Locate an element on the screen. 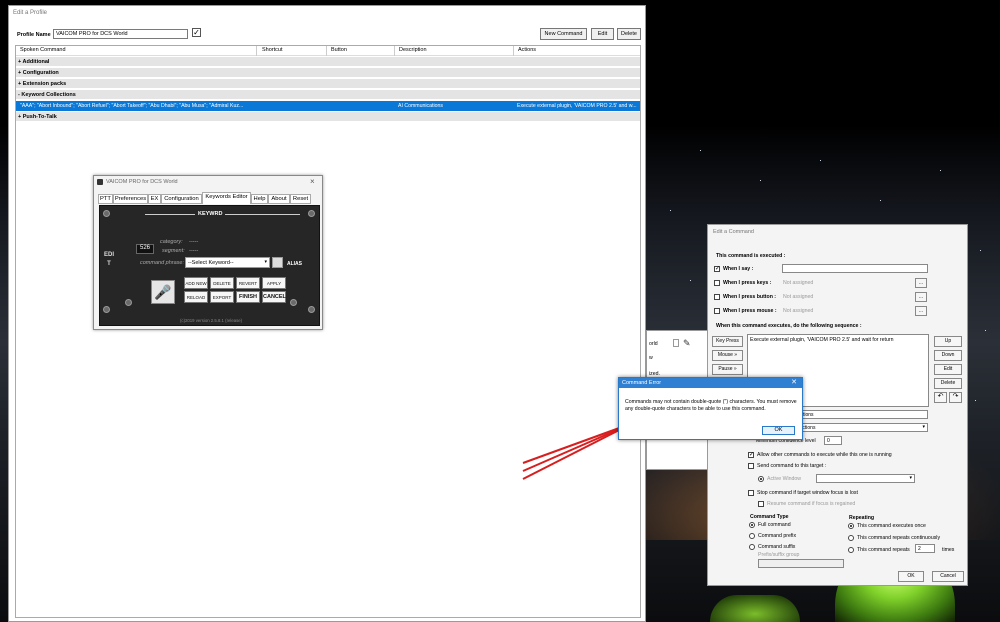  command-phrase-label: command phrase: is located at coordinates (162, 263).